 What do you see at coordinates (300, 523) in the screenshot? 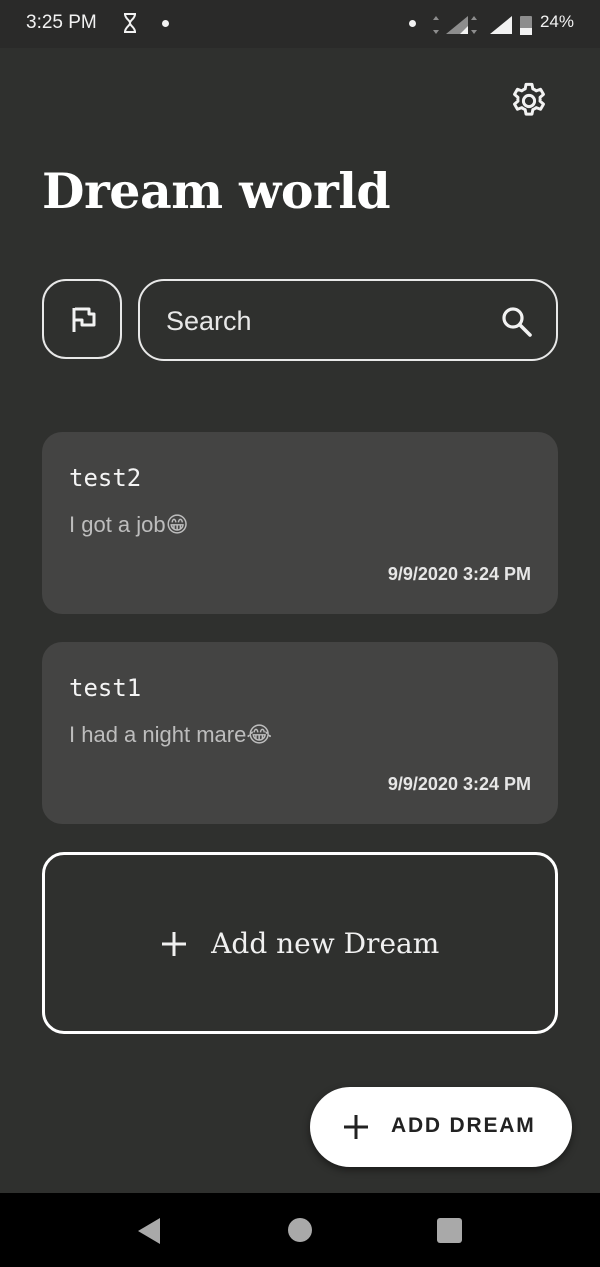
I see `dream-card: test2 I got a job😁 9/9/2020 3:24 PM` at bounding box center [300, 523].